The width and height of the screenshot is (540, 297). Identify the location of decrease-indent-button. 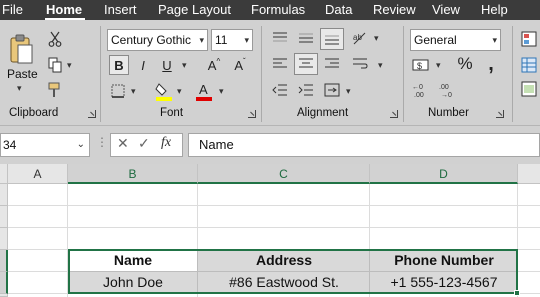
(280, 90).